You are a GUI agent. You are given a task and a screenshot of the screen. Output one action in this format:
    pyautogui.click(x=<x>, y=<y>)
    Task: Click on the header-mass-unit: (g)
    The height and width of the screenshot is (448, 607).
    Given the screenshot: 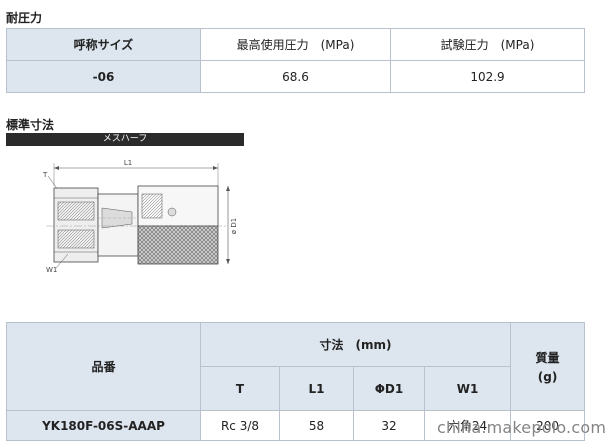 What is the action you would take?
    pyautogui.click(x=547, y=377)
    